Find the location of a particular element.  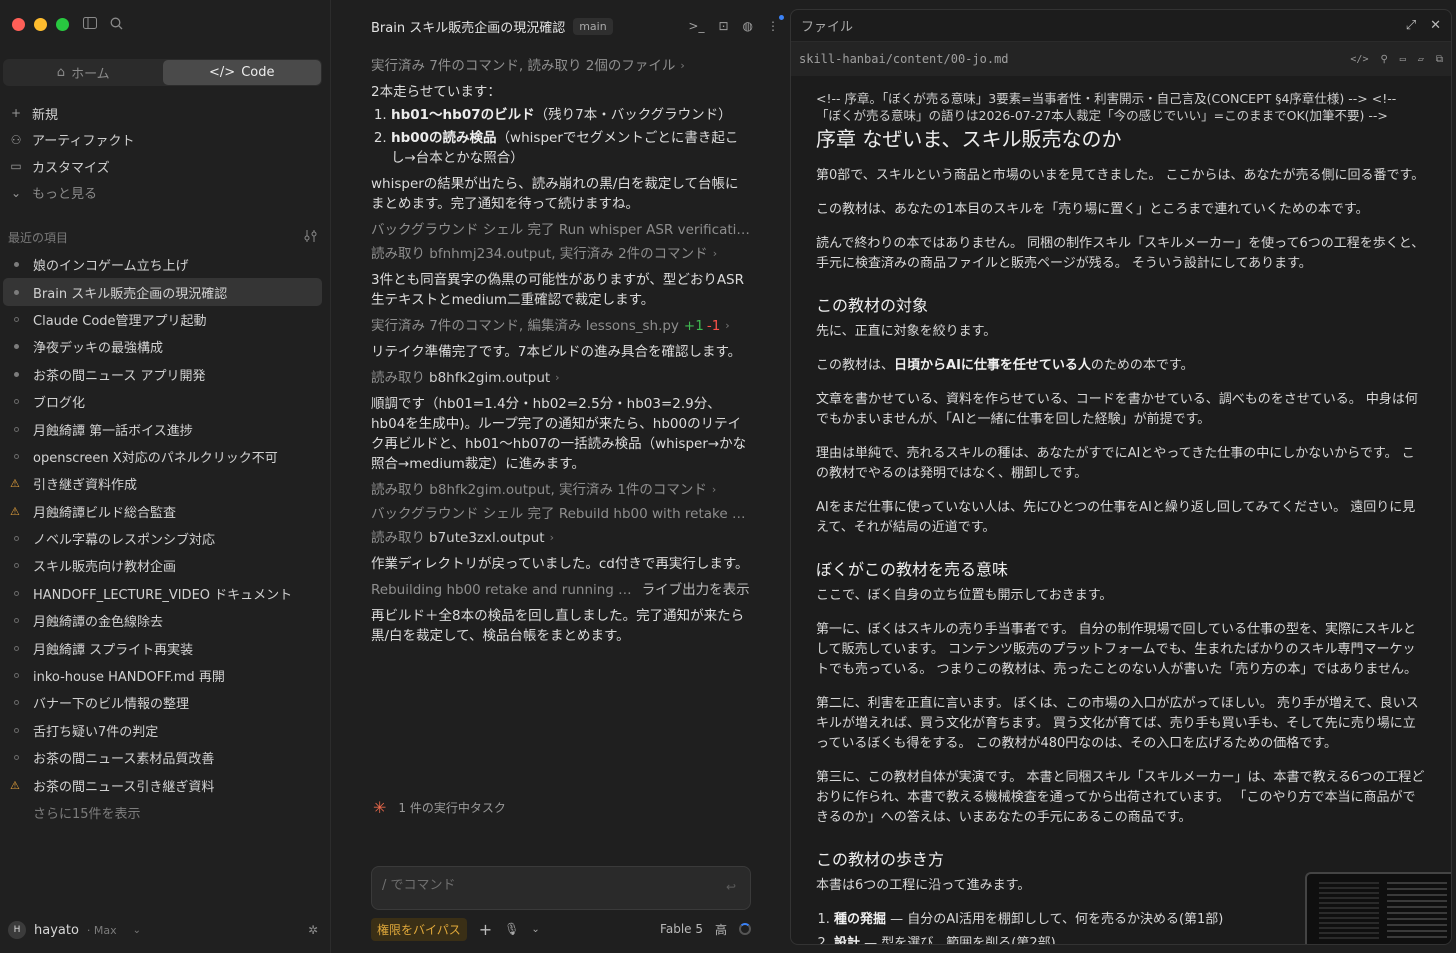

recent-item: Claude Code管理アプリ起動 is located at coordinates (162, 319).